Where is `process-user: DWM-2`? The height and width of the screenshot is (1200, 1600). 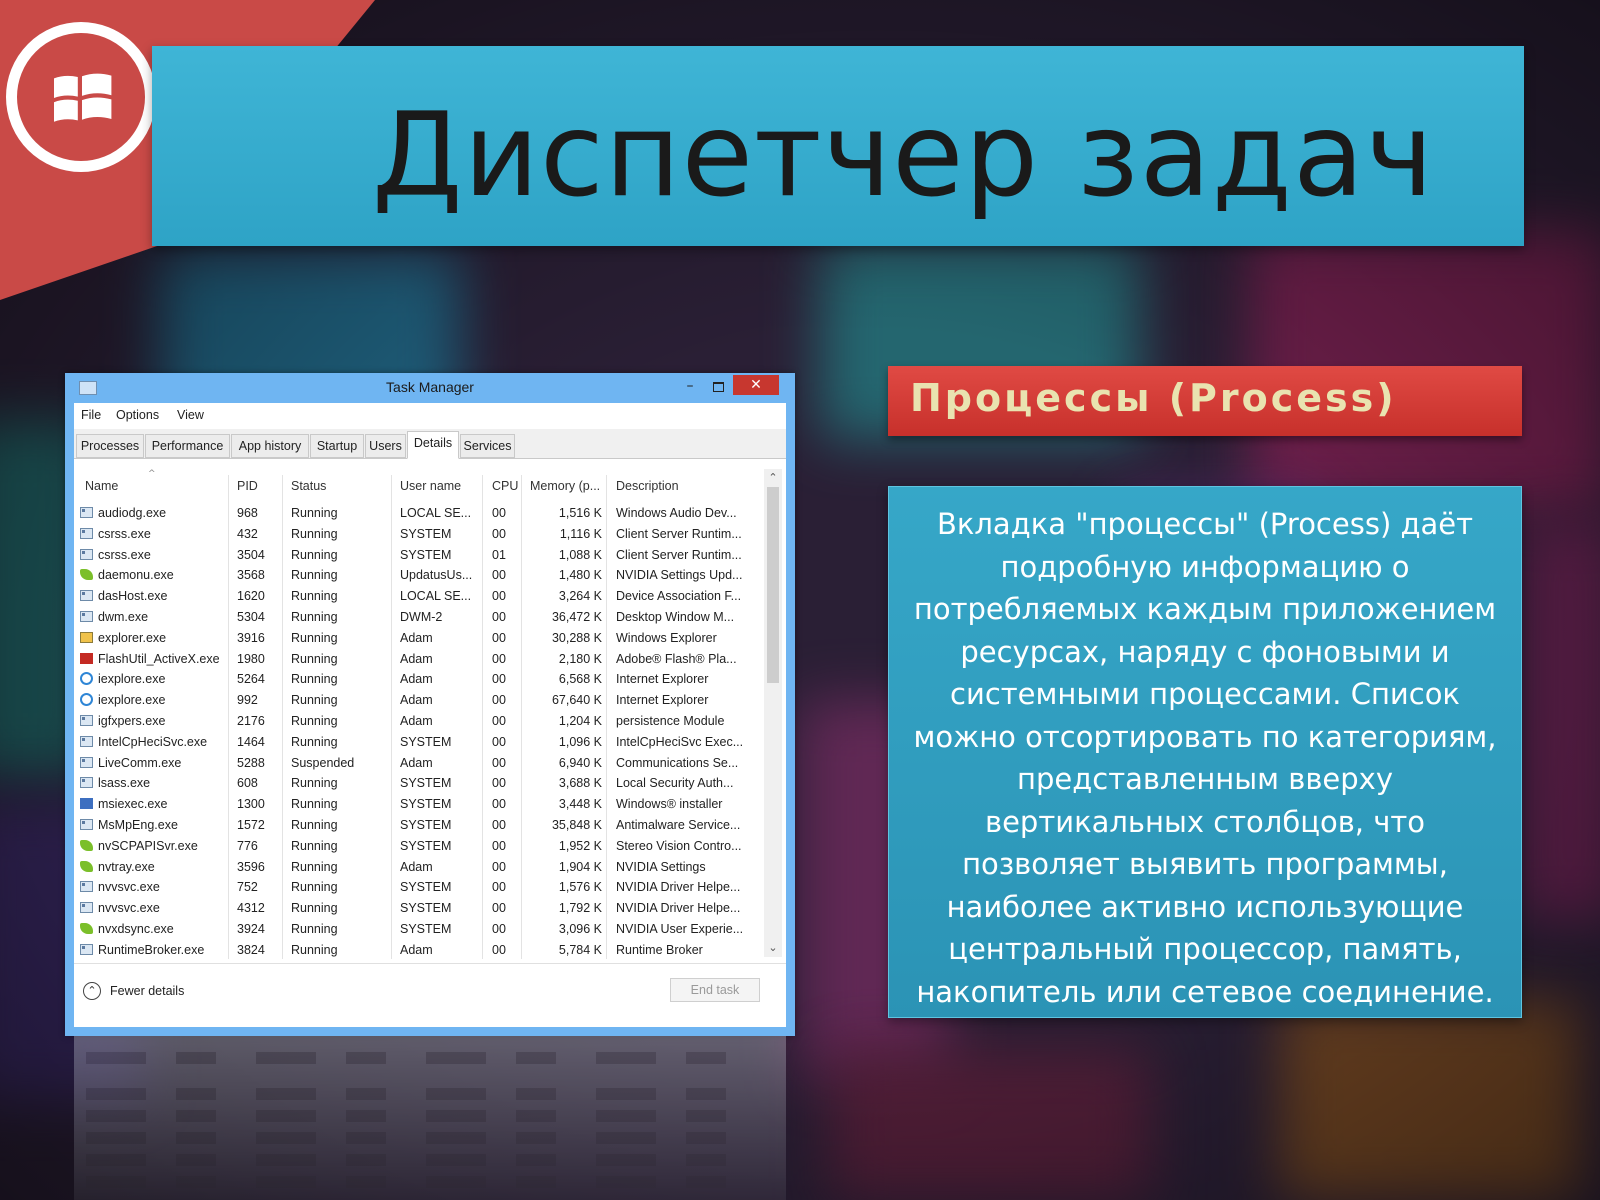 process-user: DWM-2 is located at coordinates (421, 617).